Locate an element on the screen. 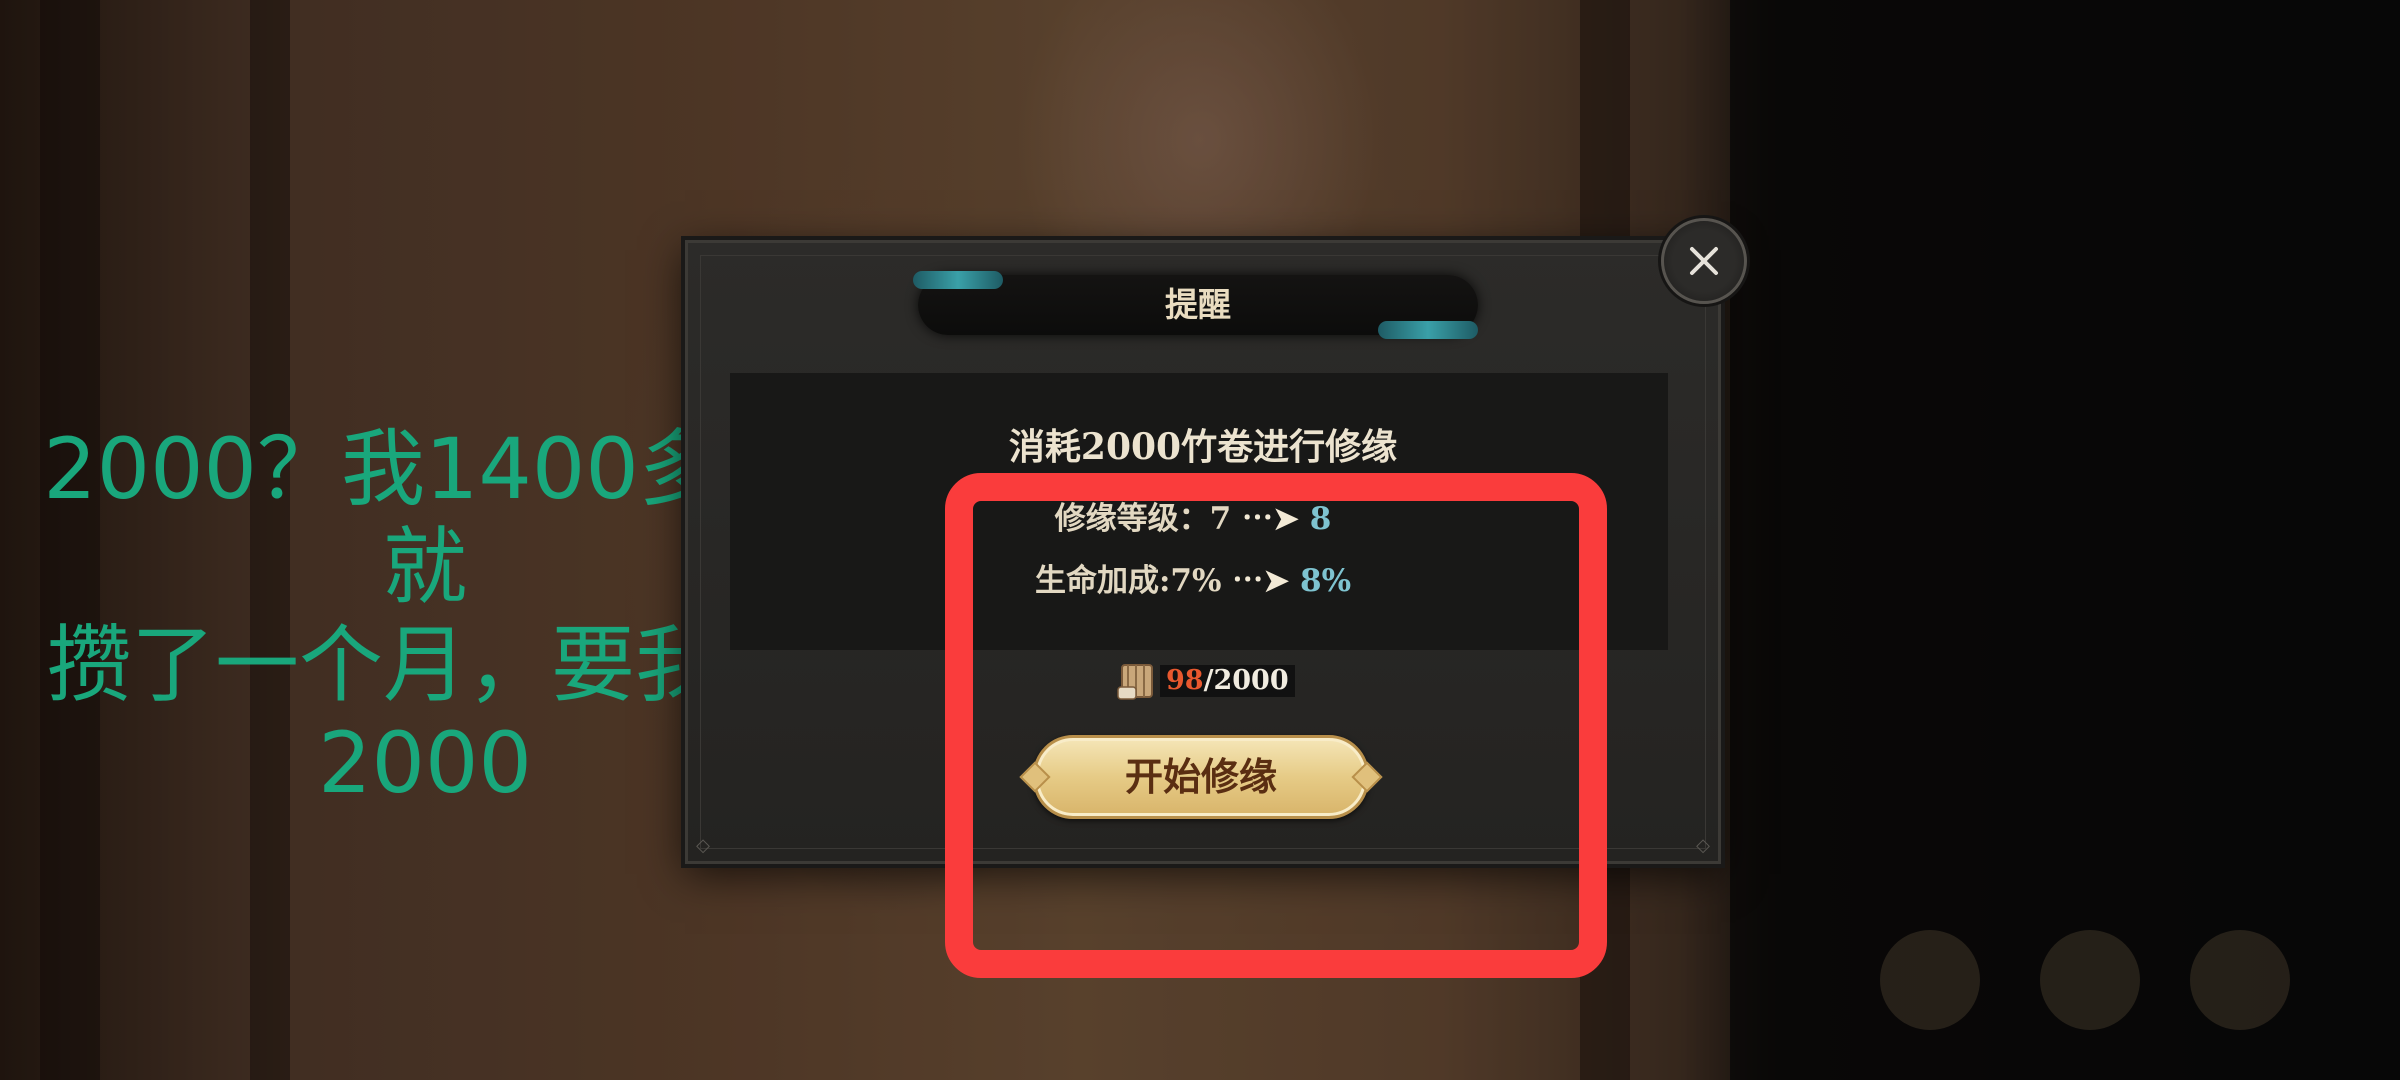  highlight-annotation-box is located at coordinates (1276, 725).